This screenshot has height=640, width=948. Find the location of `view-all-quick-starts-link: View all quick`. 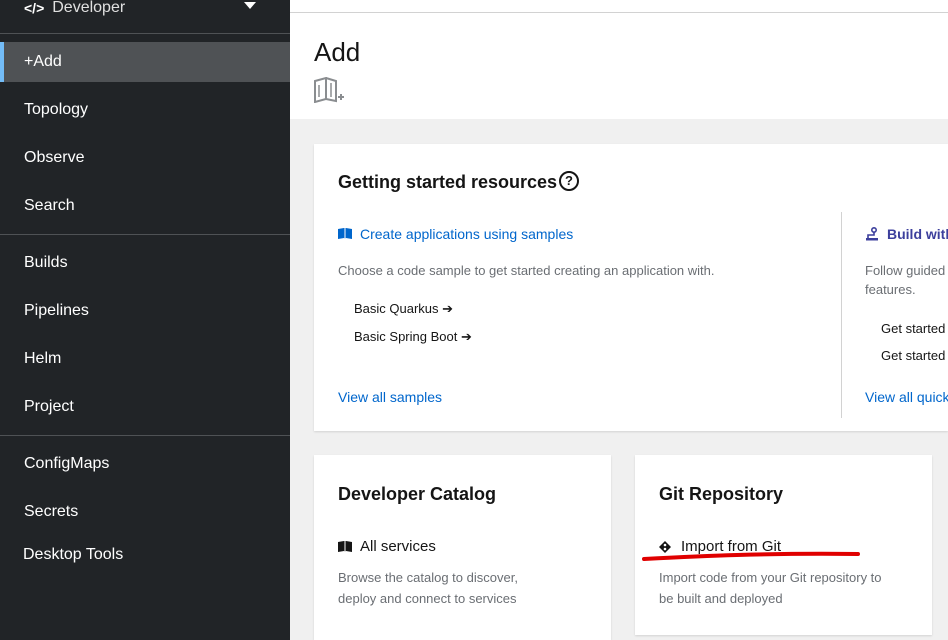

view-all-quick-starts-link: View all quick is located at coordinates (906, 397).